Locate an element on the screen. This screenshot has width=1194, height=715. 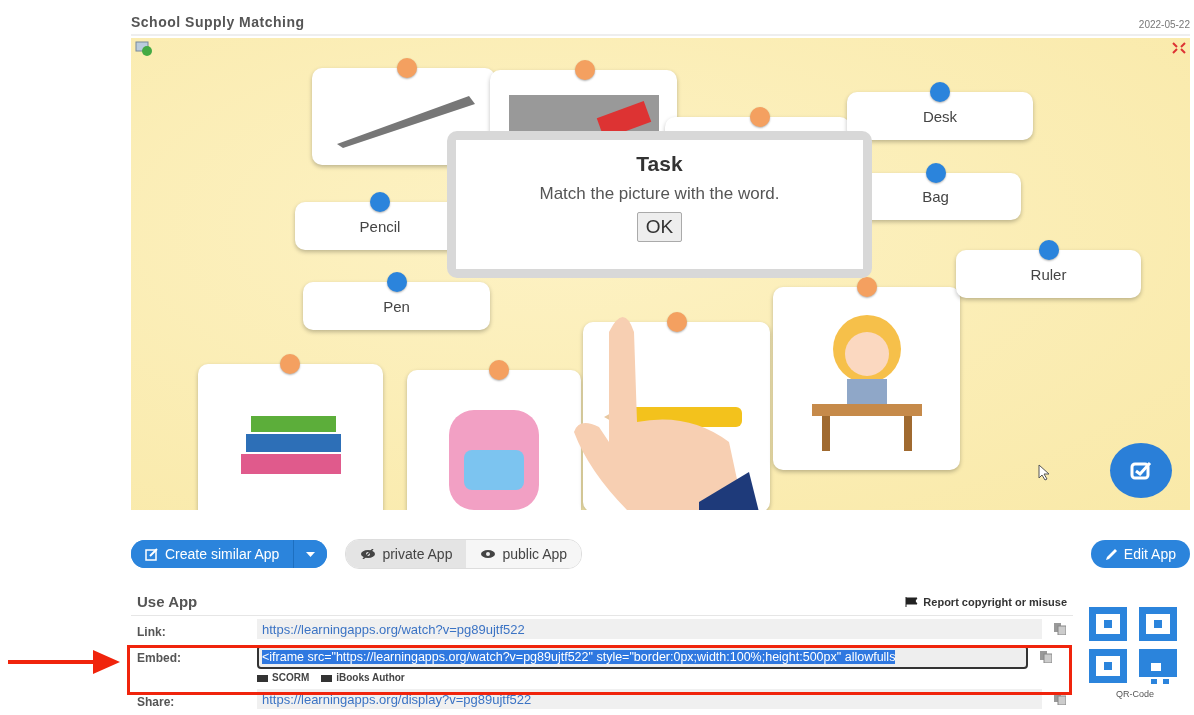
row-label: Embed: is located at coordinates (159, 657).